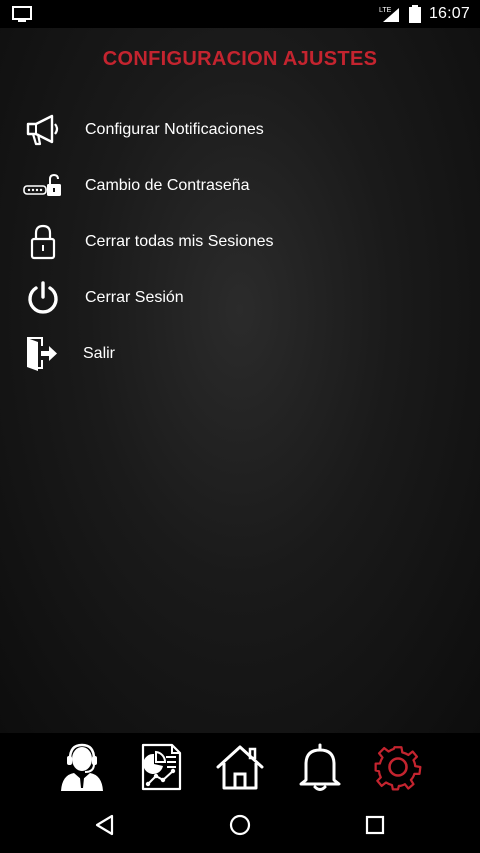  What do you see at coordinates (22, 14) in the screenshot?
I see `tv-icon` at bounding box center [22, 14].